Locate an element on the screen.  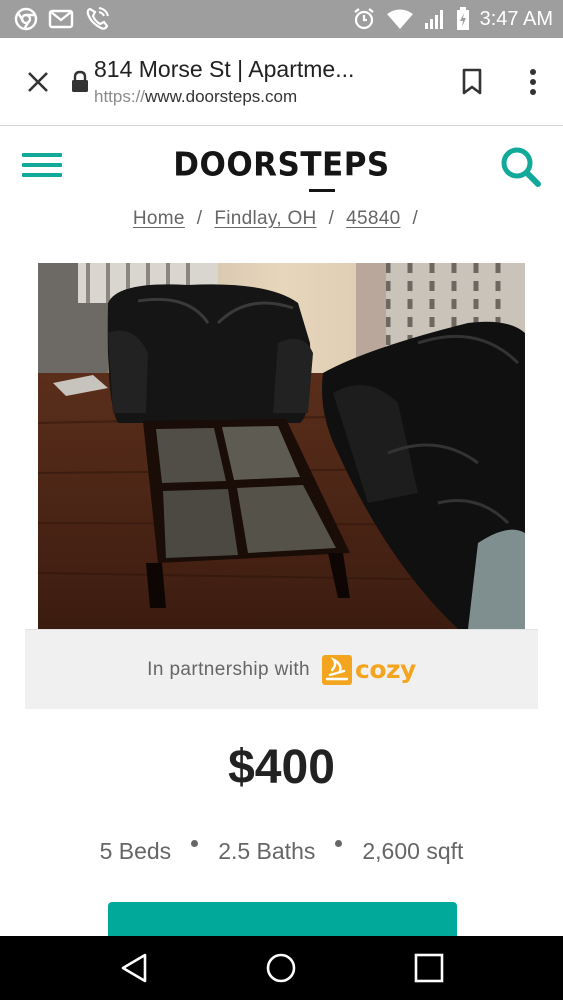
site-header: DOORSTEPS is located at coordinates (281, 167).